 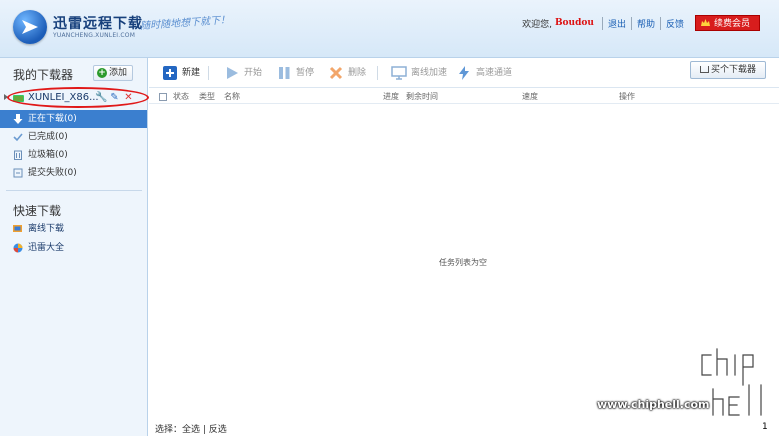 I want to click on selection-footer: 选择：全选 | 反选, so click(x=191, y=428).